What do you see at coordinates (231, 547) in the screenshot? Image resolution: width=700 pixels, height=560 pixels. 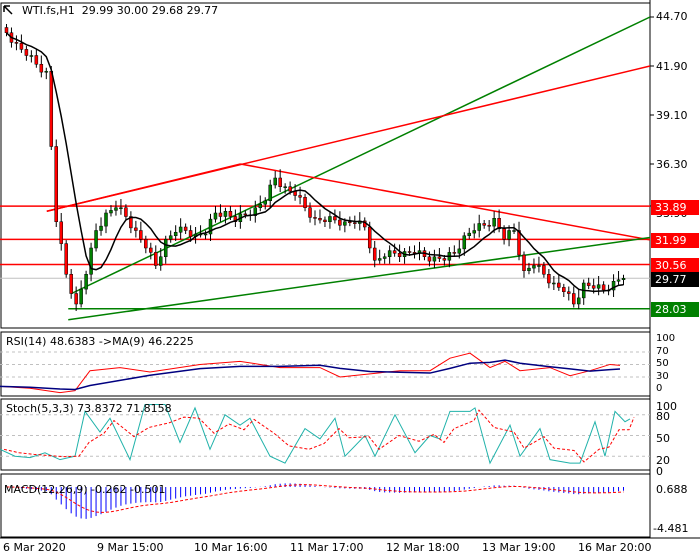 I see `time-tick: 10 Mar 16:00` at bounding box center [231, 547].